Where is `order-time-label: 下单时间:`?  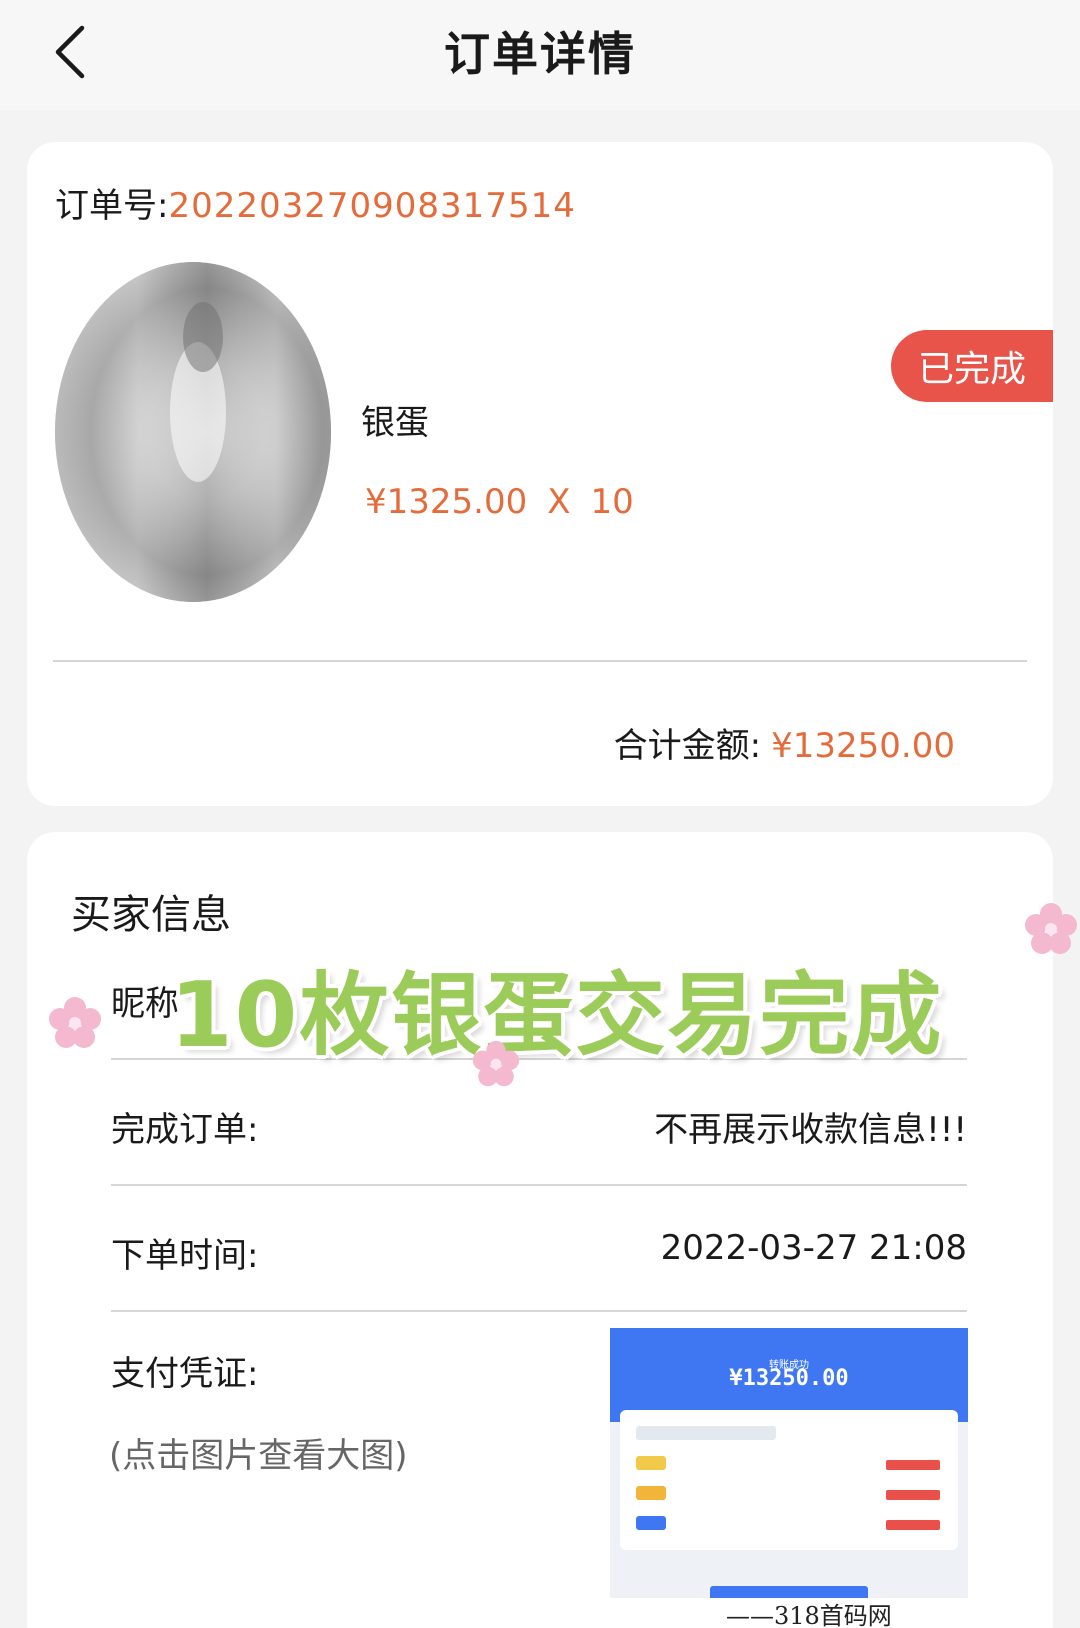 order-time-label: 下单时间: is located at coordinates (185, 1256).